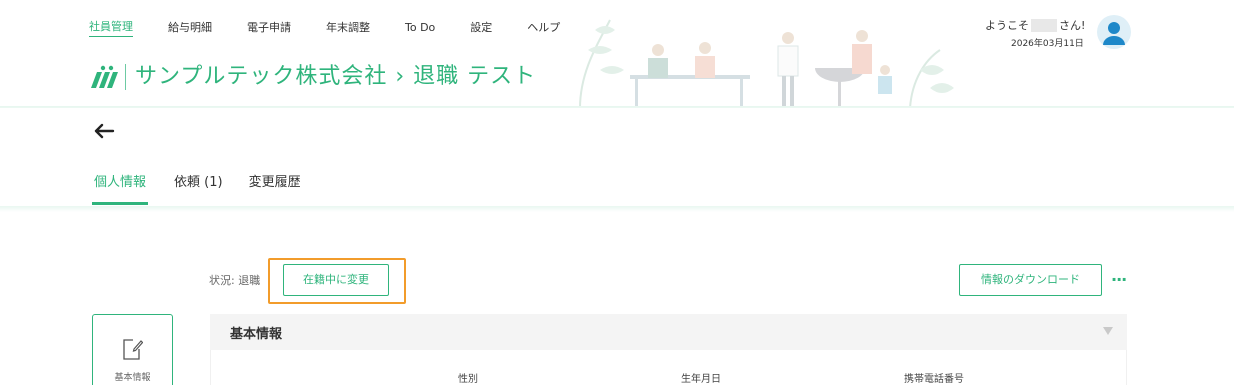  What do you see at coordinates (1030, 280) in the screenshot?
I see `download-info-button: 情報のダウンロード` at bounding box center [1030, 280].